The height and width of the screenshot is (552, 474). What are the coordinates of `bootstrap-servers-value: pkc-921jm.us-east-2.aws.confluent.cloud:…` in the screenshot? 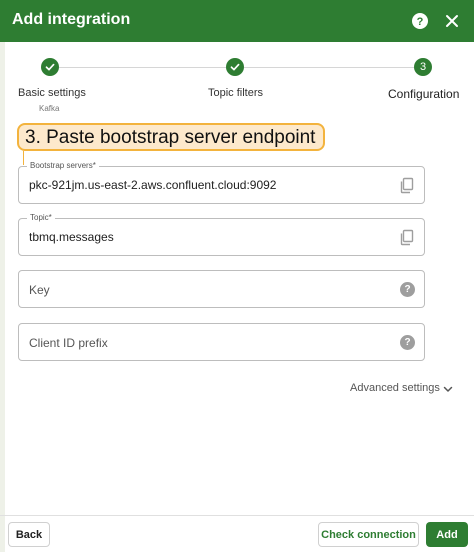 It's located at (152, 185).